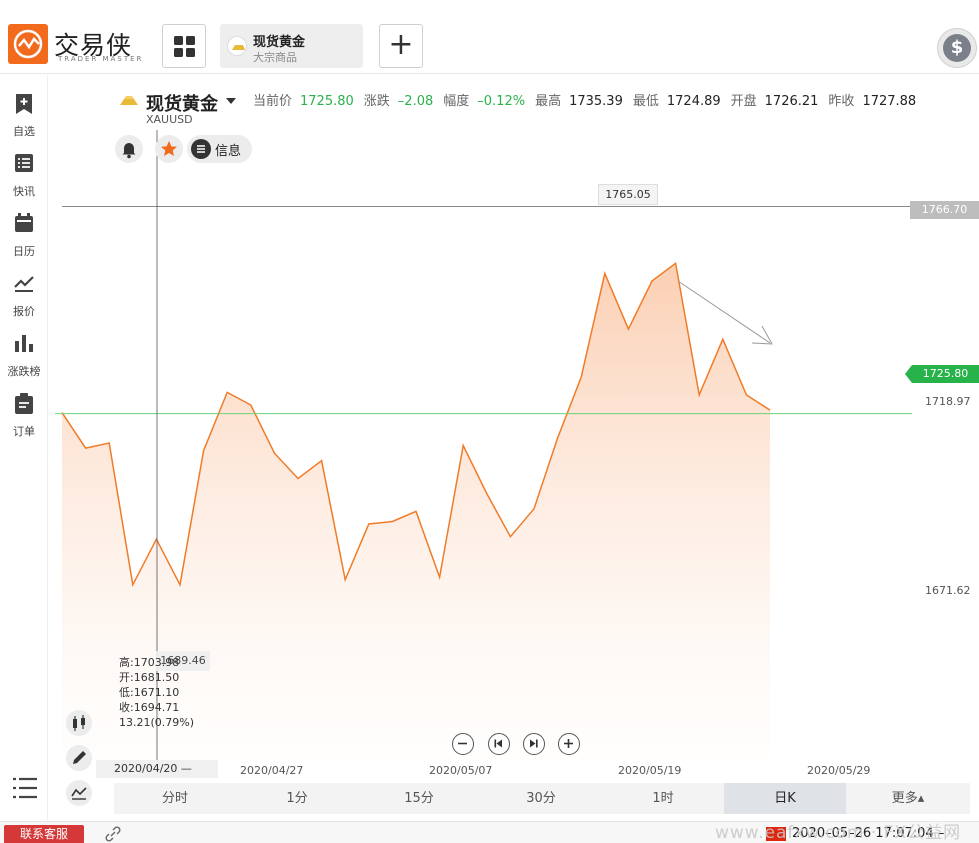 The height and width of the screenshot is (843, 979). What do you see at coordinates (908, 798) in the screenshot?
I see `period-more-button: 更多▴` at bounding box center [908, 798].